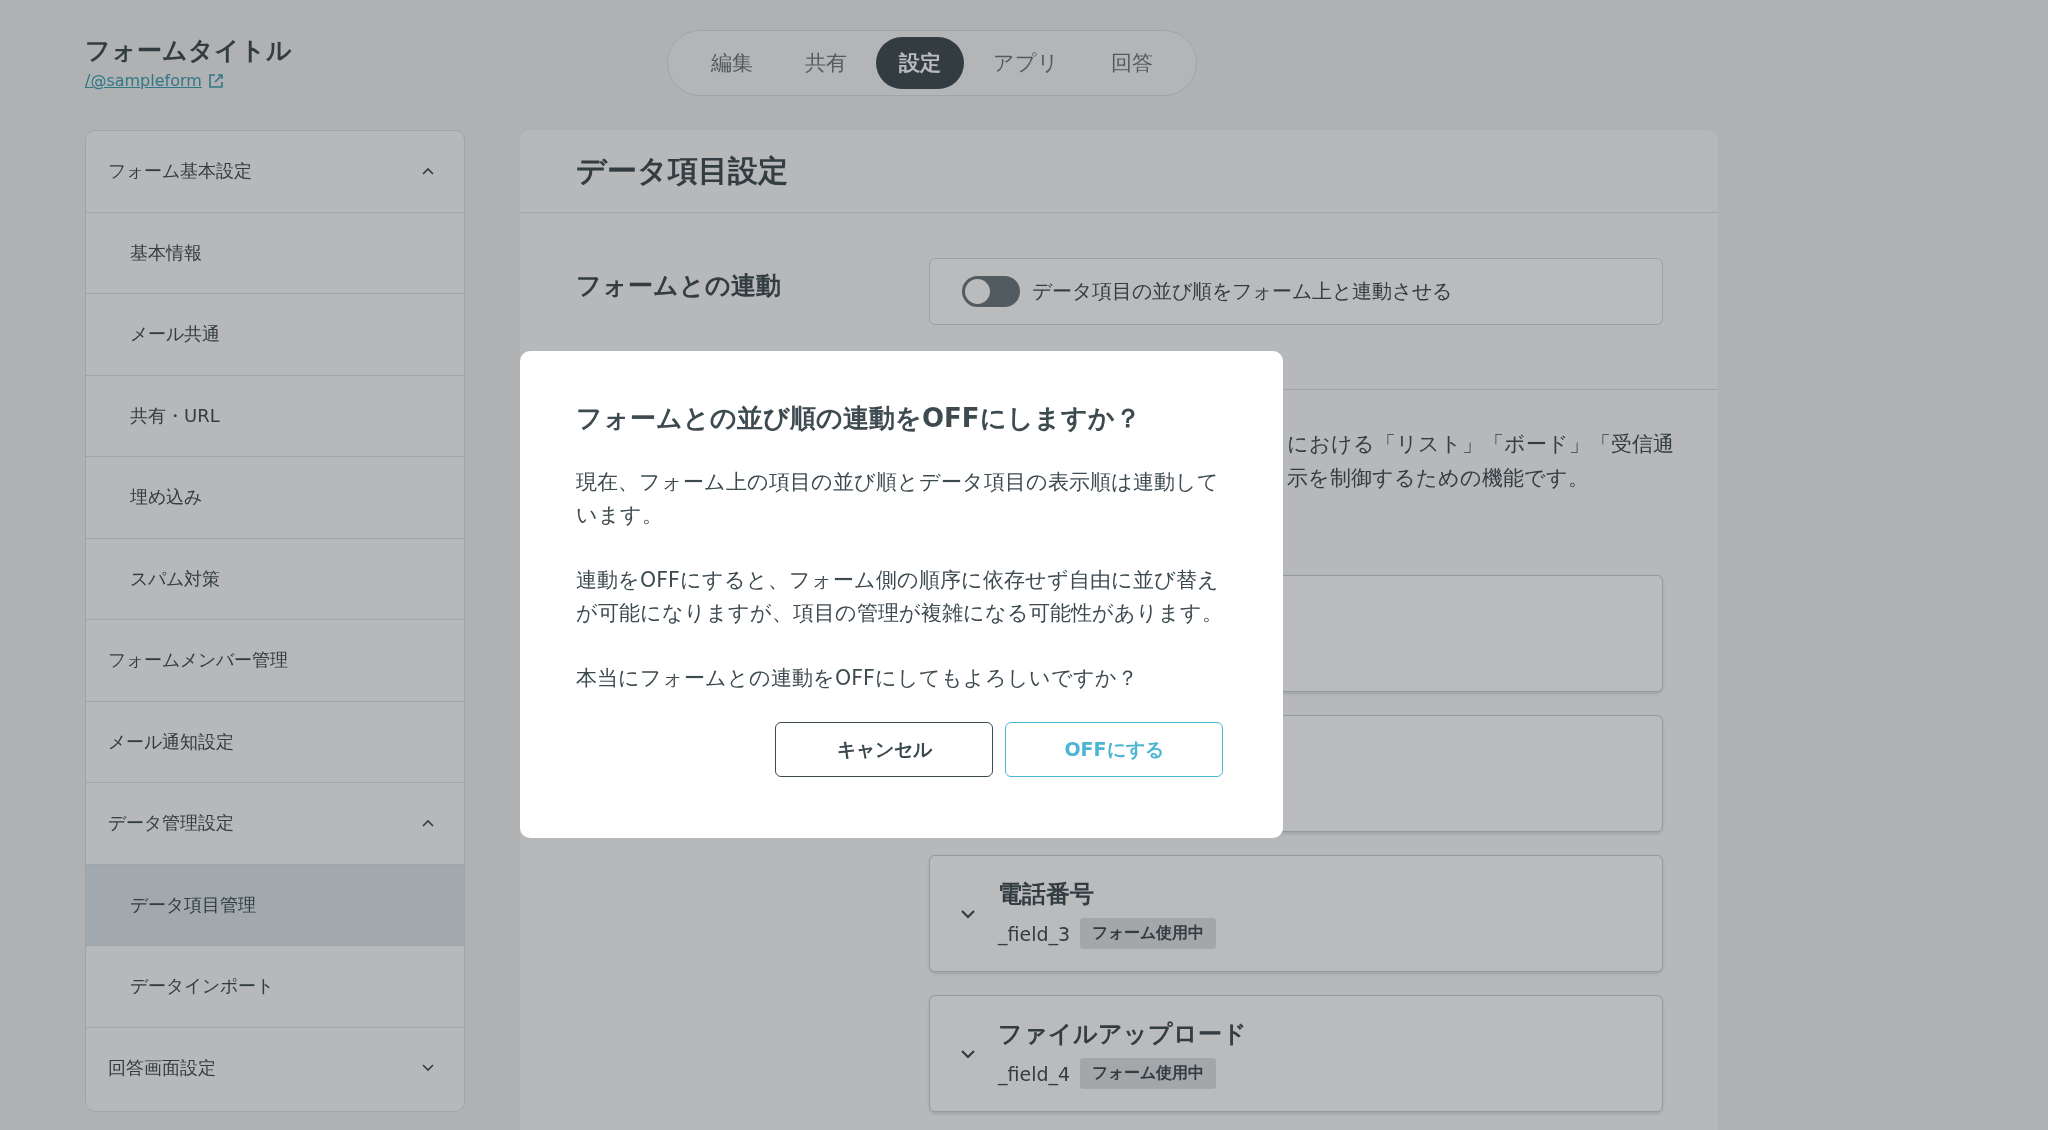  What do you see at coordinates (1480, 444) in the screenshot?
I see `description-text: における「リスト」「ボード」「受信通` at bounding box center [1480, 444].